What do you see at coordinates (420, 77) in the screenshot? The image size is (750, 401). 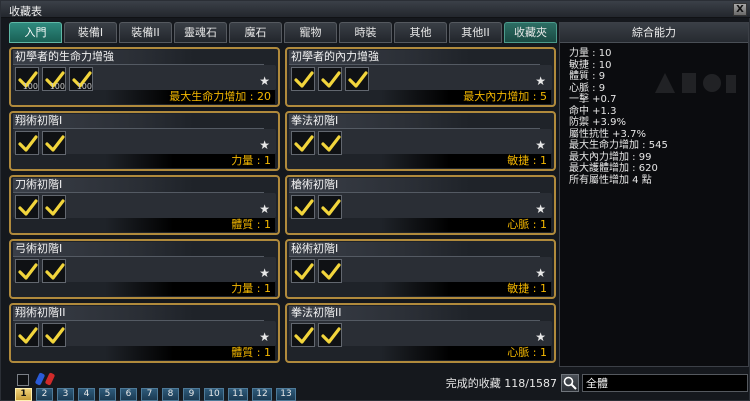 I see `collection-card: 初學者的內力增強 ★ 最大內力增加 : 5` at bounding box center [420, 77].